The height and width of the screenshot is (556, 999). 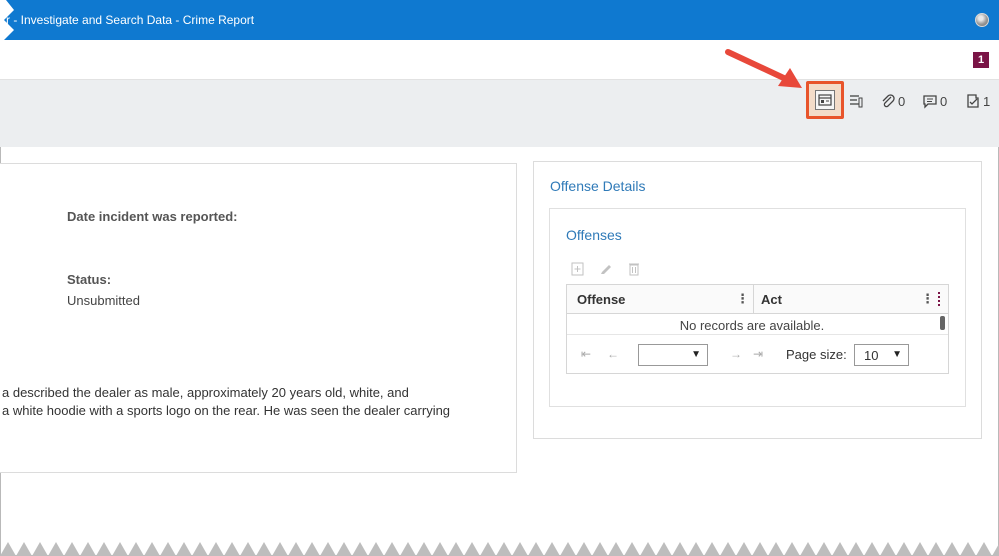 I want to click on column-menu-act-icon: ⋮, so click(x=927, y=299).